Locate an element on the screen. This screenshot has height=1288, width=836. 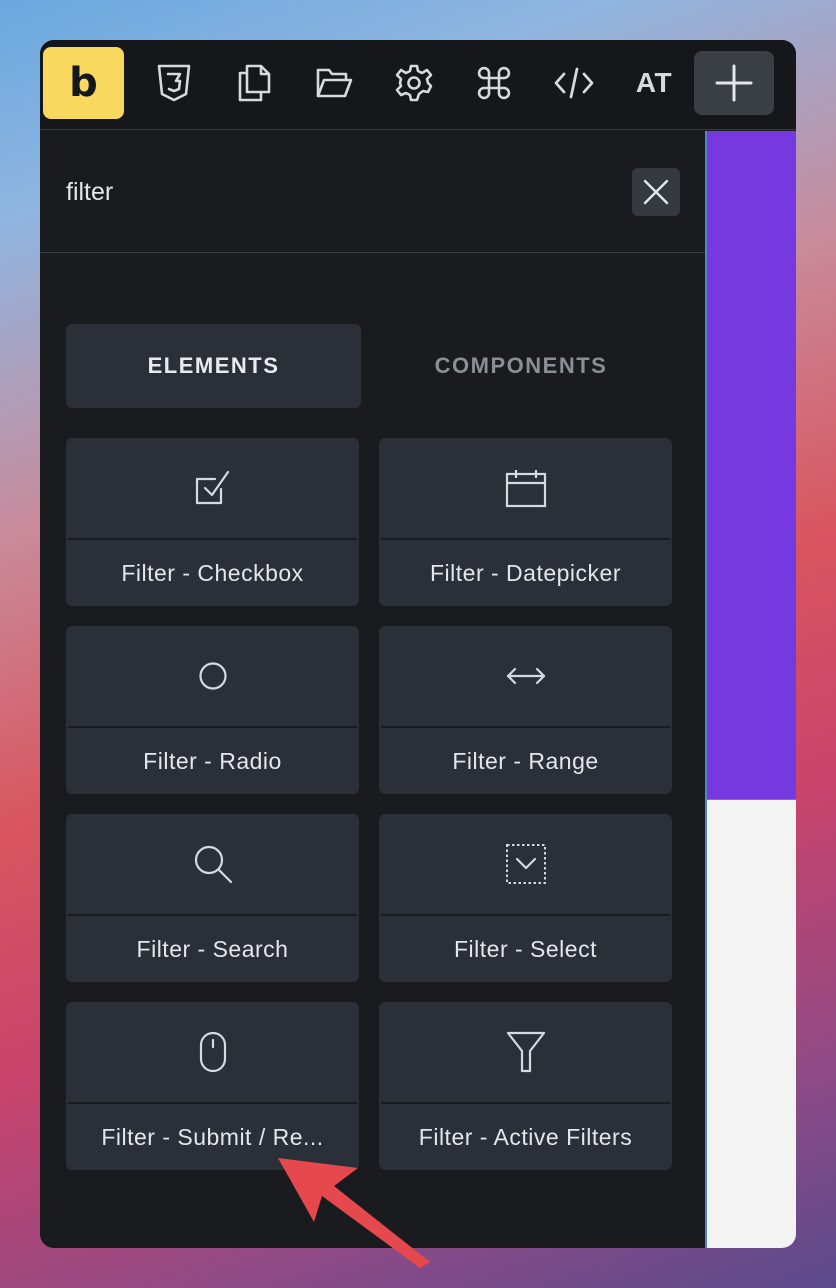
element-card-filter-radio: Filter - Radio is located at coordinates (212, 710).